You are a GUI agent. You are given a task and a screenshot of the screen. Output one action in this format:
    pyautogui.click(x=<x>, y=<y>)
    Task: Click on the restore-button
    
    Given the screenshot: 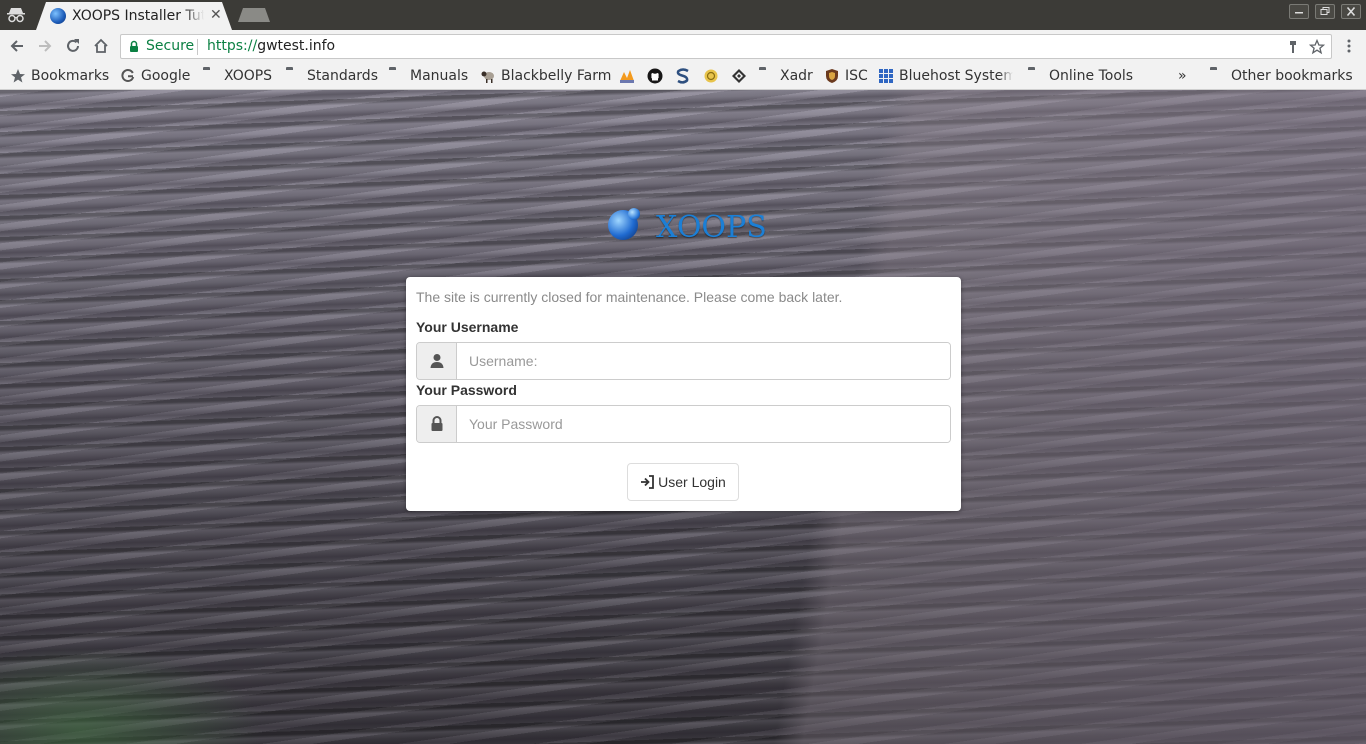 What is the action you would take?
    pyautogui.click(x=1325, y=11)
    